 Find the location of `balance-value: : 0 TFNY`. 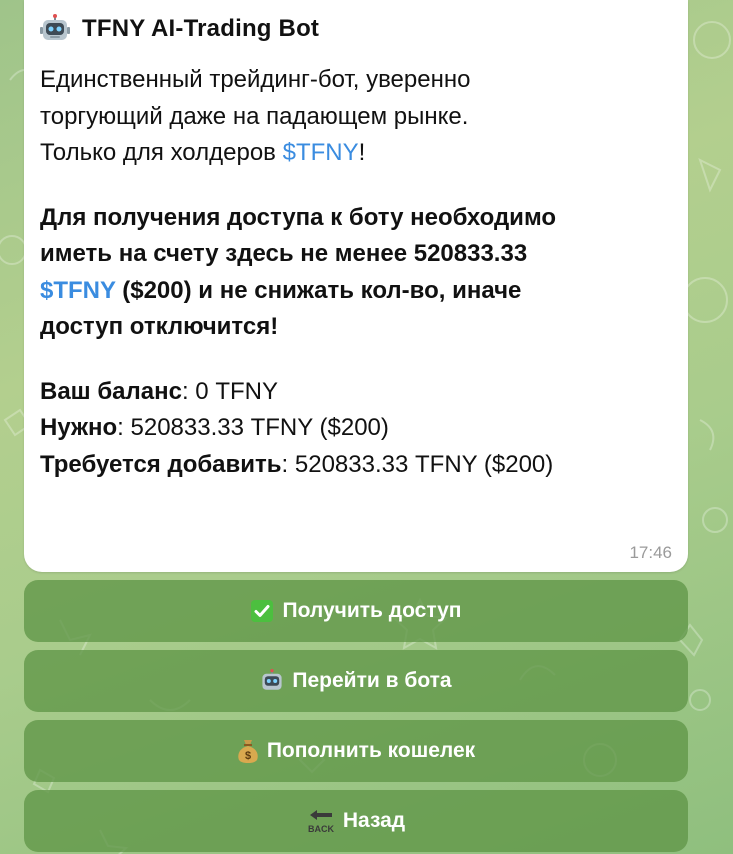

balance-value: : 0 TFNY is located at coordinates (229, 391).